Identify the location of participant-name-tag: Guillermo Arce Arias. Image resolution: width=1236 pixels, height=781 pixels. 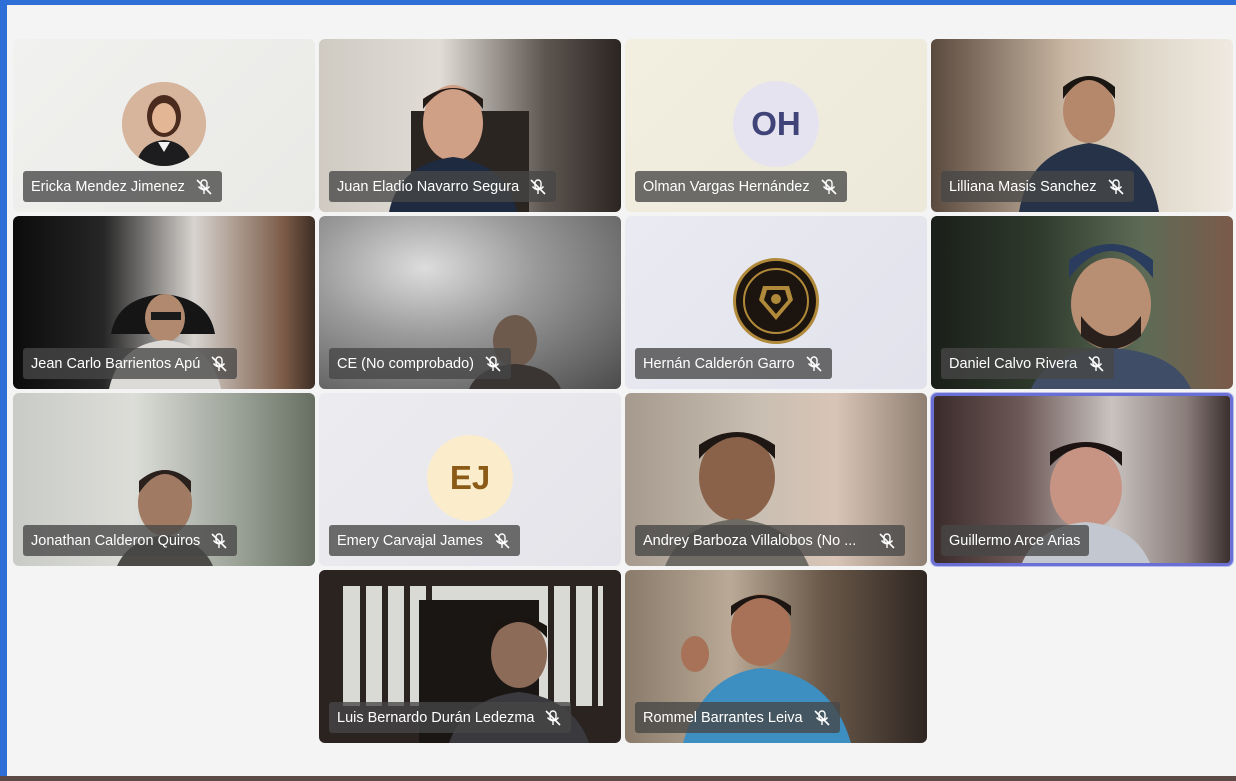
(1015, 540).